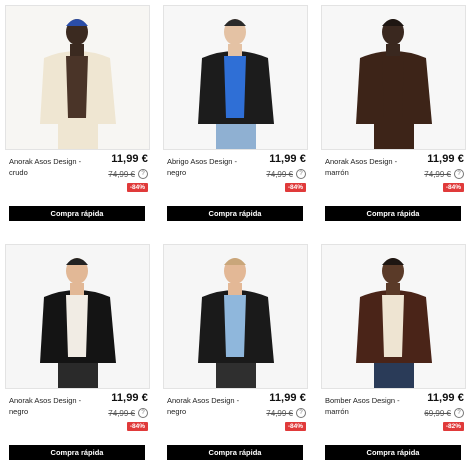 This screenshot has width=475, height=460. Describe the element at coordinates (48, 167) in the screenshot. I see `product-name: Anorak Asos Design - crudo` at that location.